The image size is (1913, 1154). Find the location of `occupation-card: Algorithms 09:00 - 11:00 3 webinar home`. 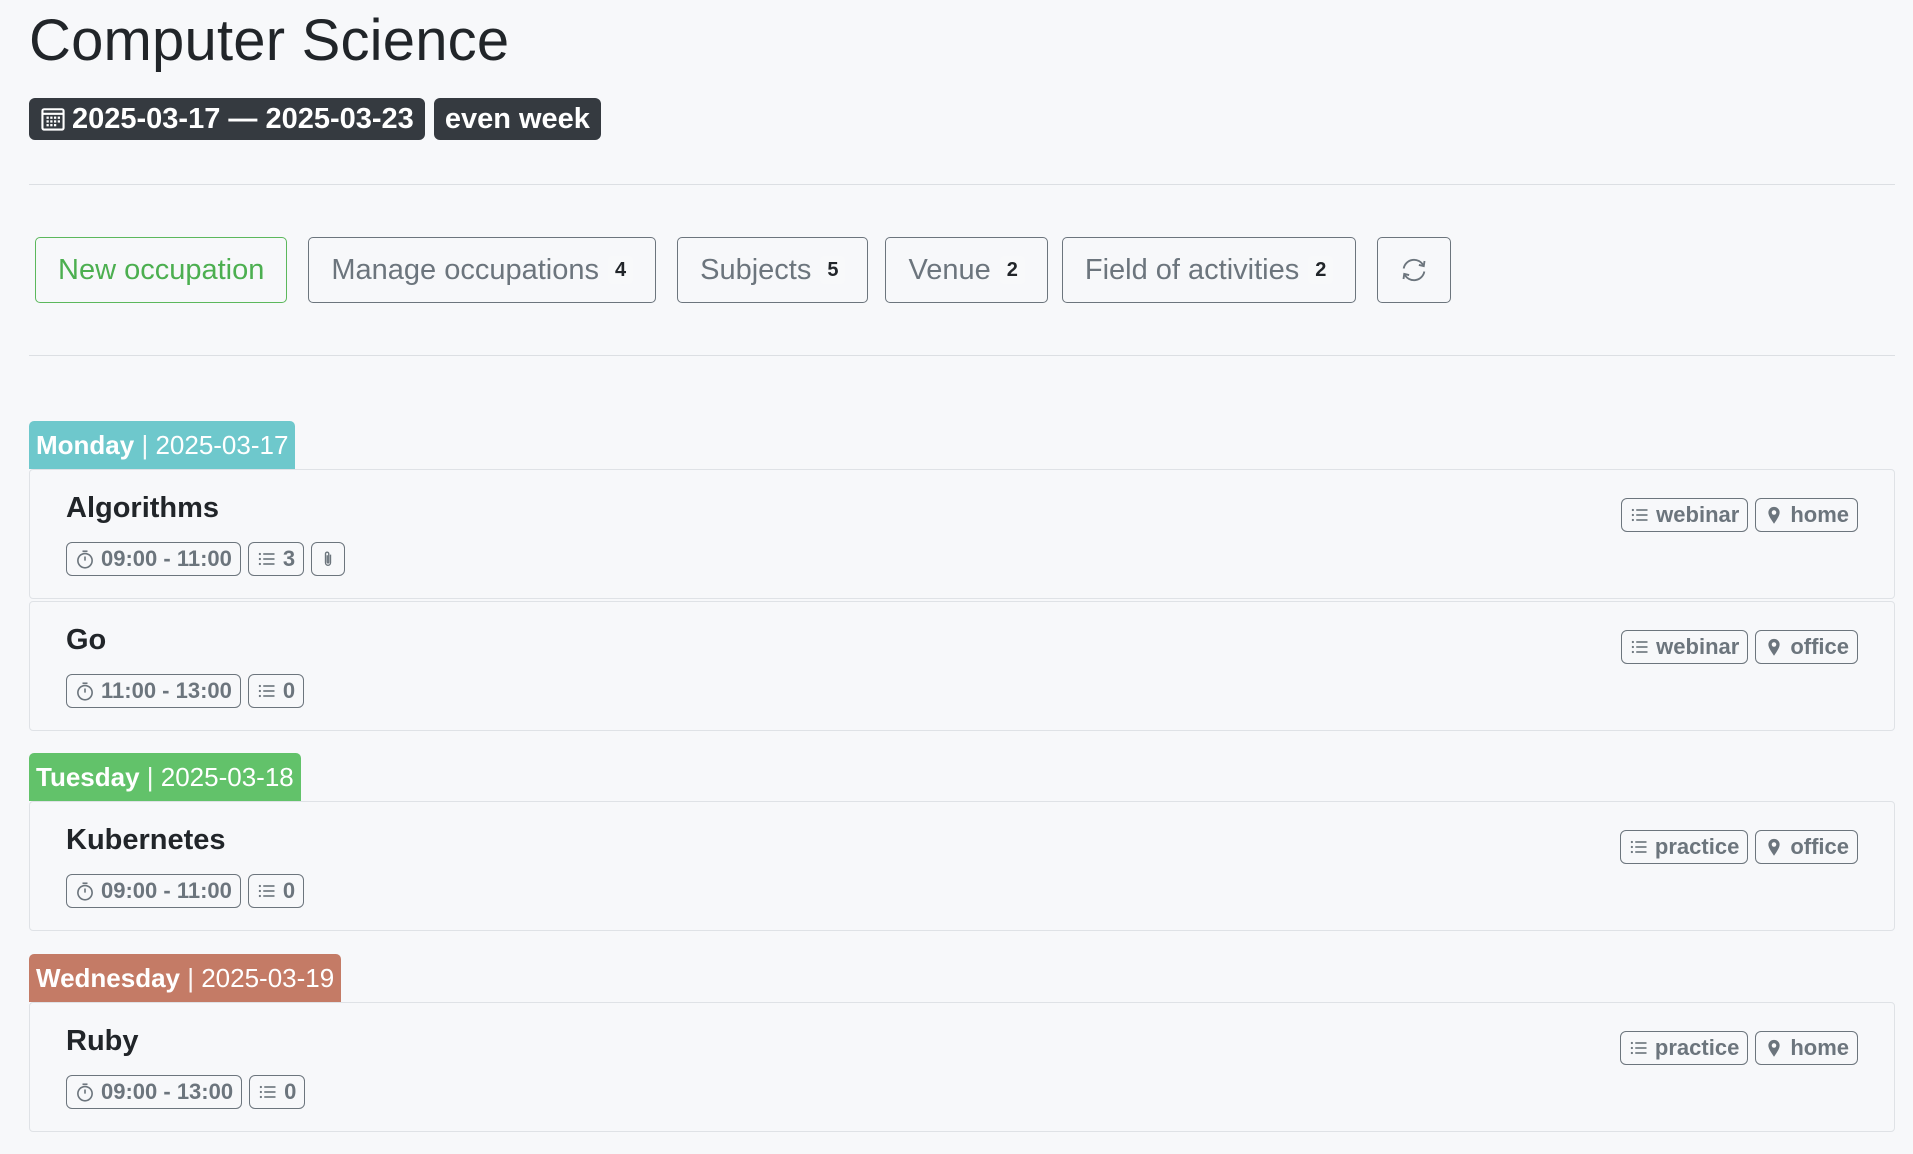

occupation-card: Algorithms 09:00 - 11:00 3 webinar home is located at coordinates (962, 534).